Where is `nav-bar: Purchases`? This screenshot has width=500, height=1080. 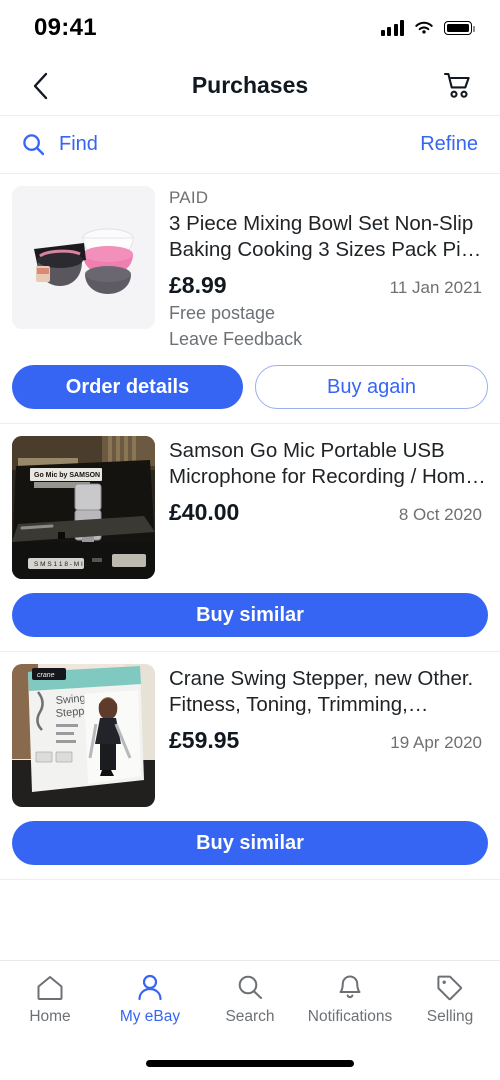
nav-bar: Purchases is located at coordinates (250, 86).